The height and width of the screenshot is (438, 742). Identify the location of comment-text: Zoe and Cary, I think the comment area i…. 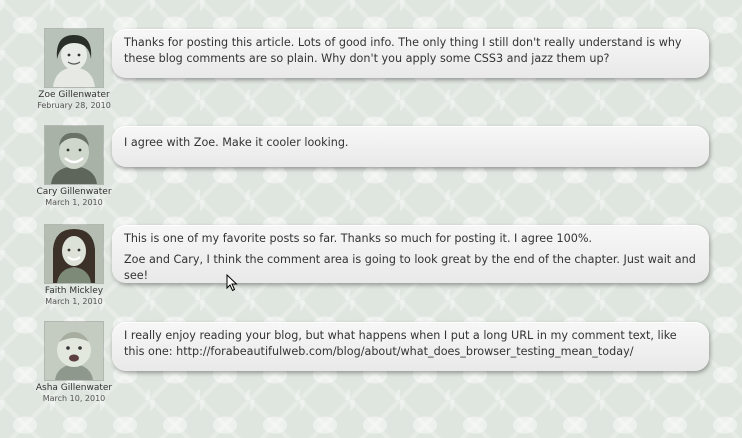
(410, 267).